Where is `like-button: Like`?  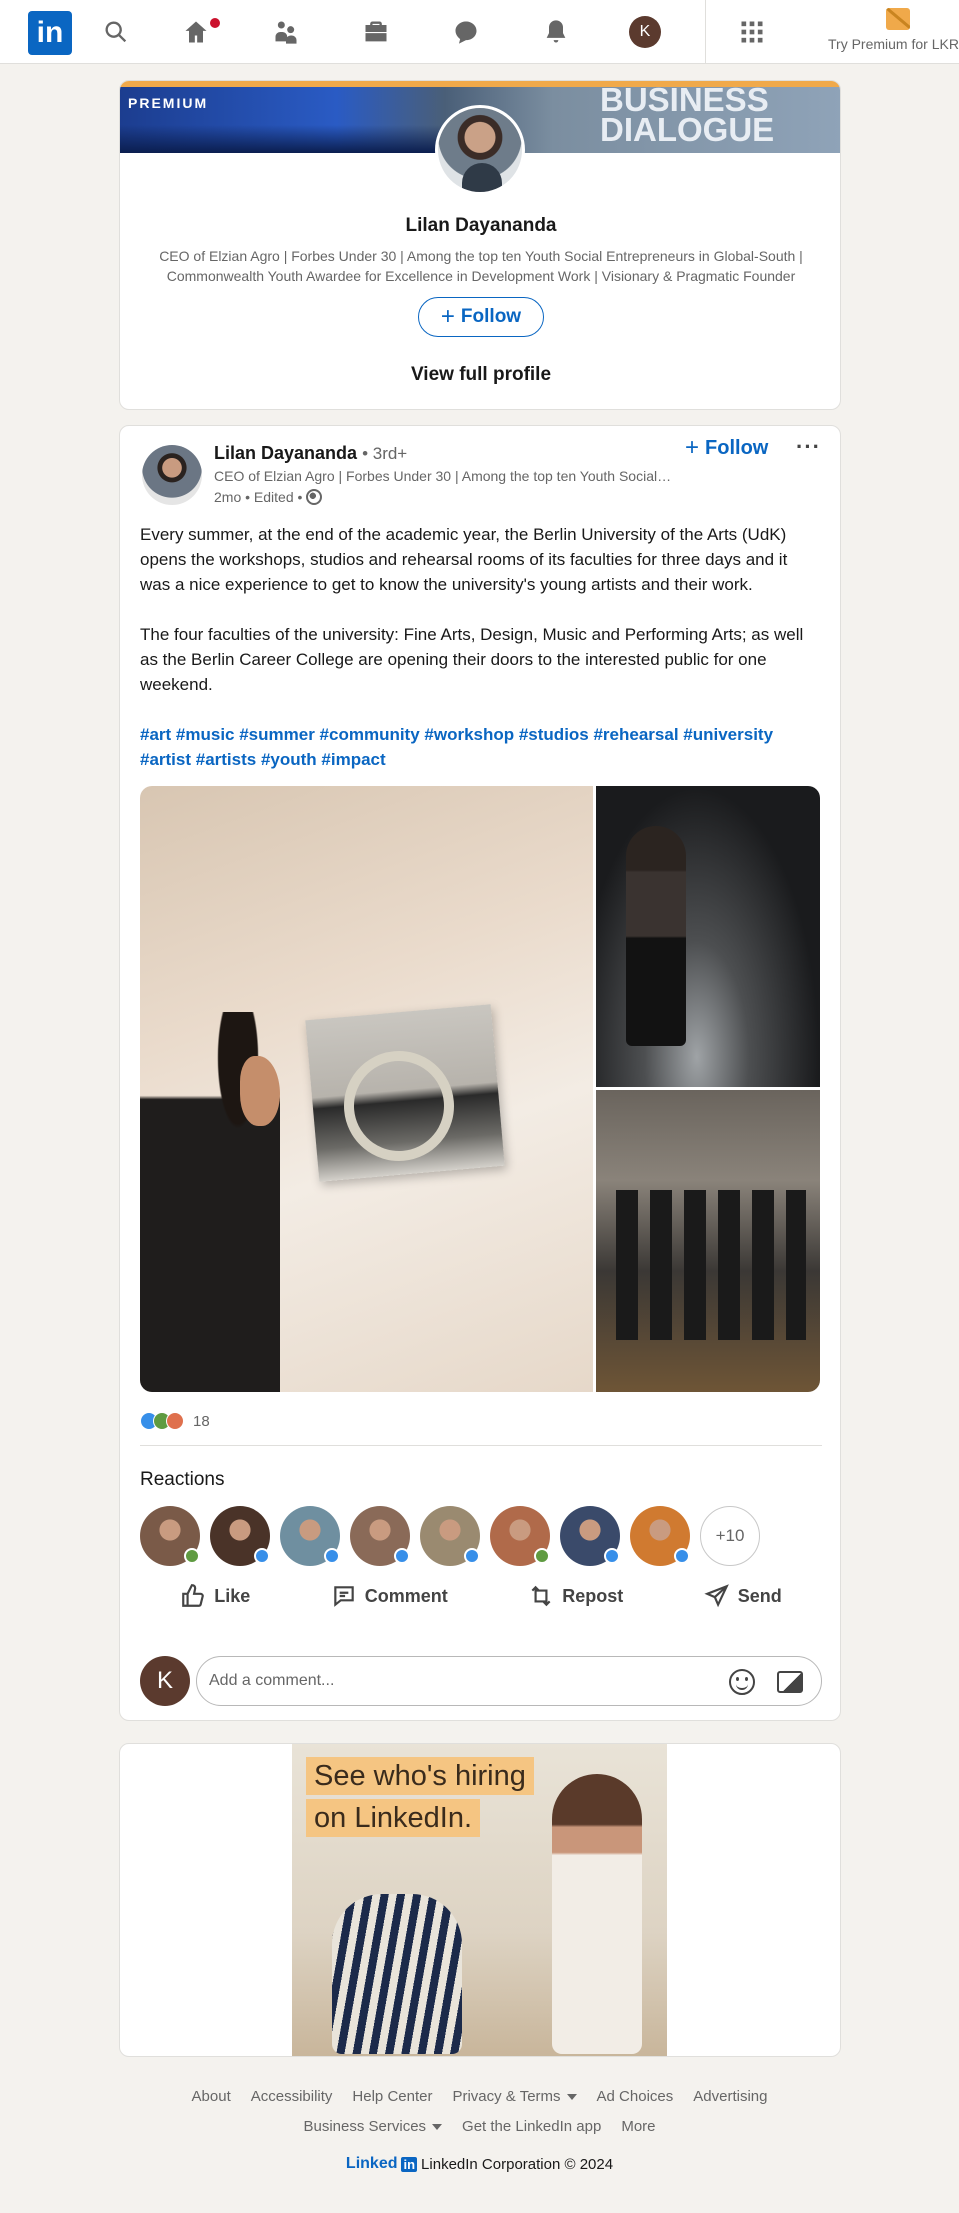 like-button: Like is located at coordinates (215, 1596).